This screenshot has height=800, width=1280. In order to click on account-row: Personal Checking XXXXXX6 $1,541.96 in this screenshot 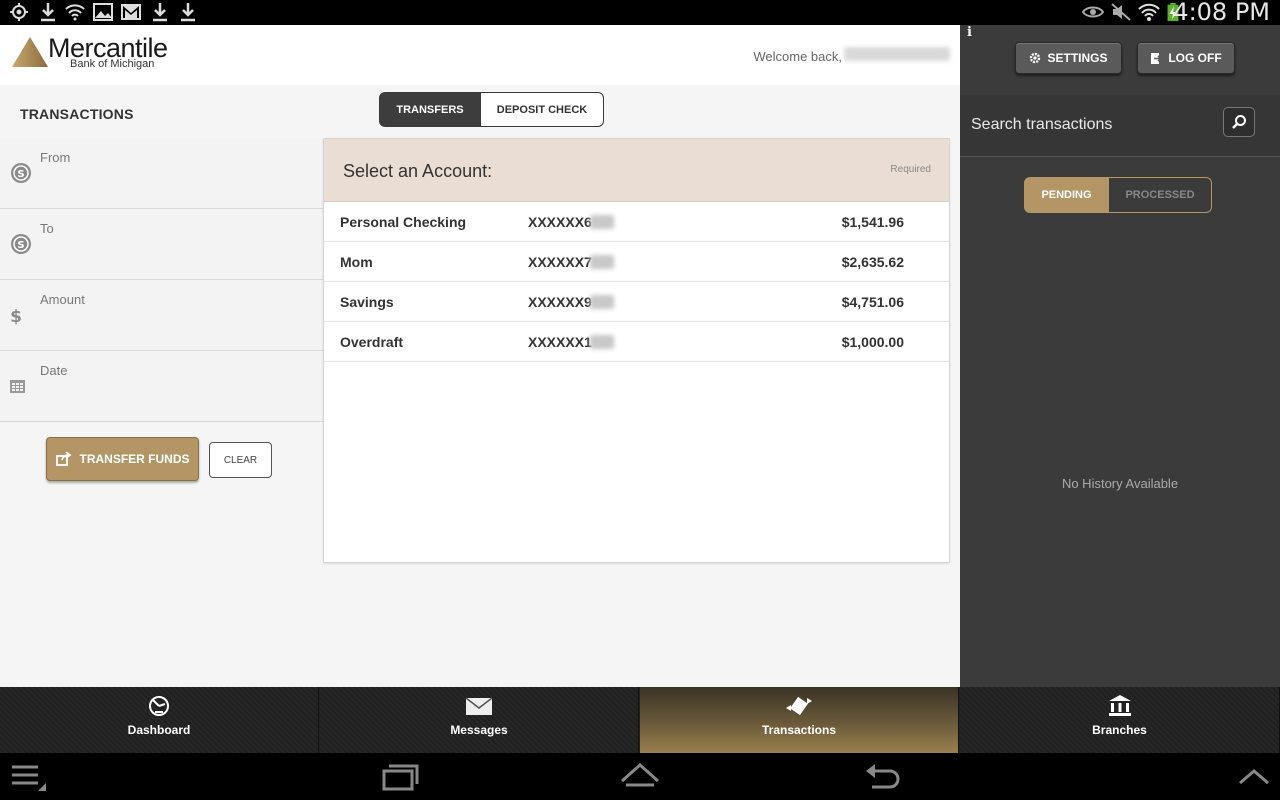, I will do `click(636, 222)`.